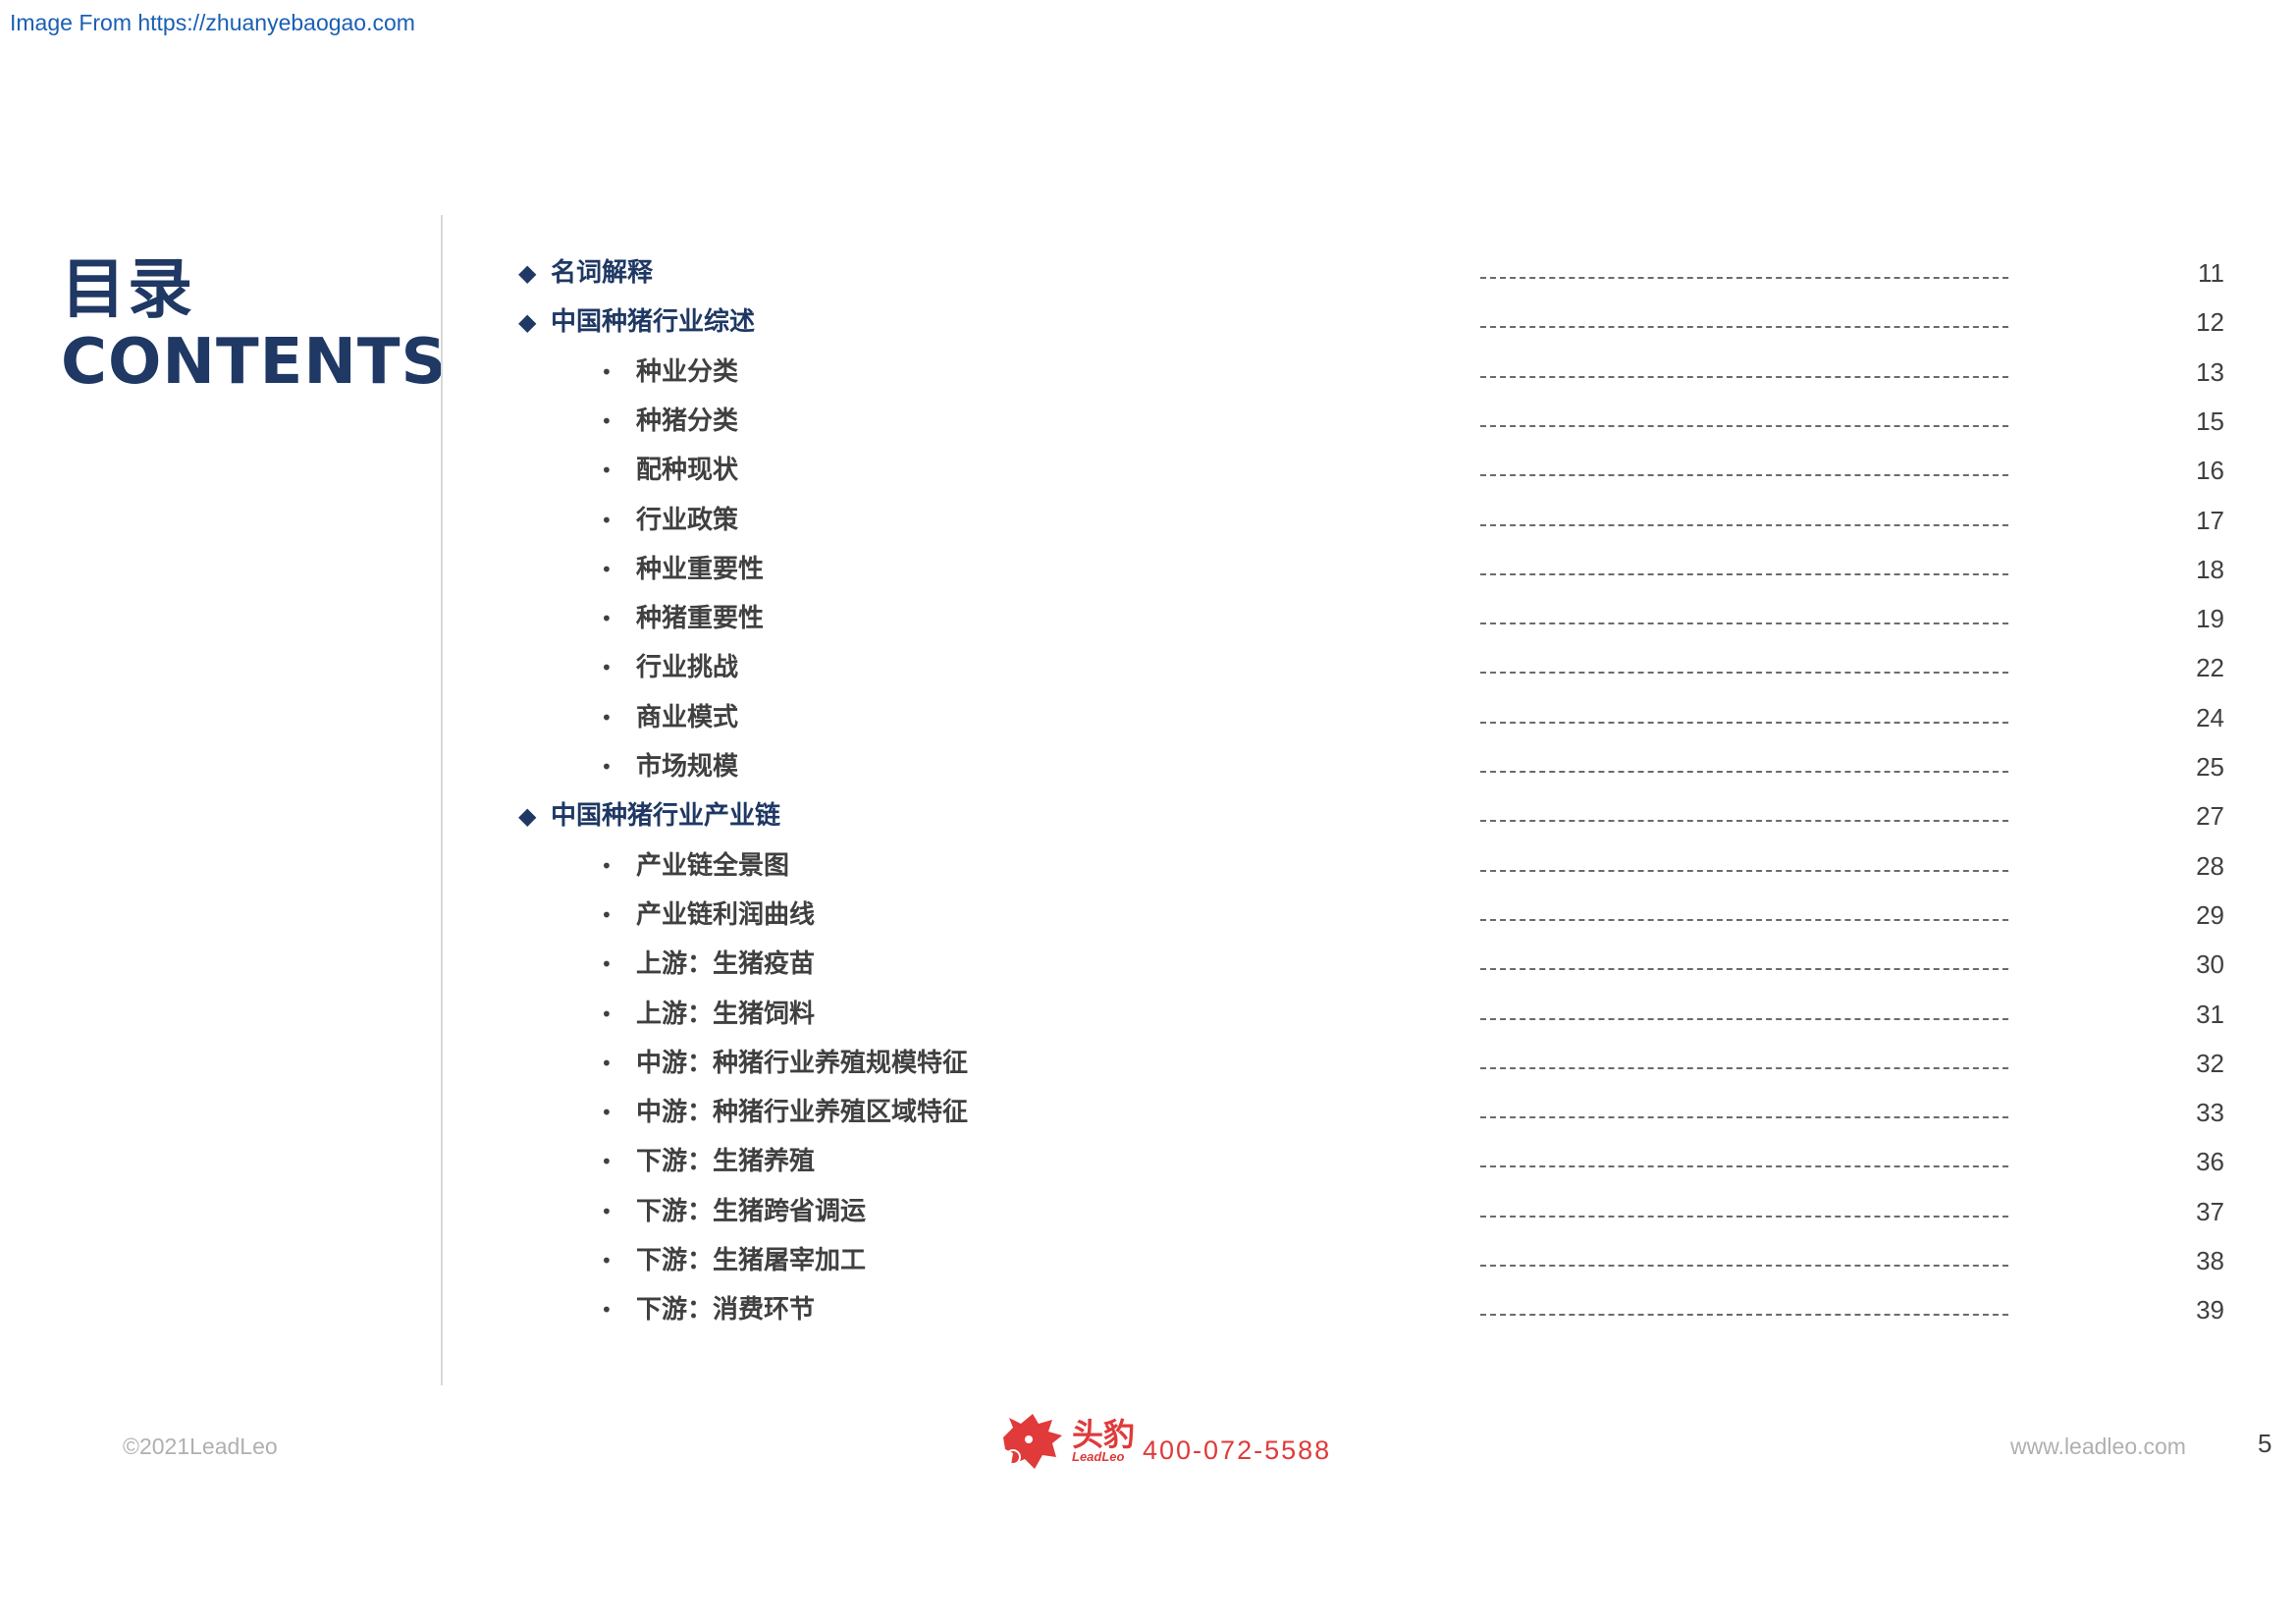  Describe the element at coordinates (2210, 717) in the screenshot. I see `toc-page-number: 24` at that location.